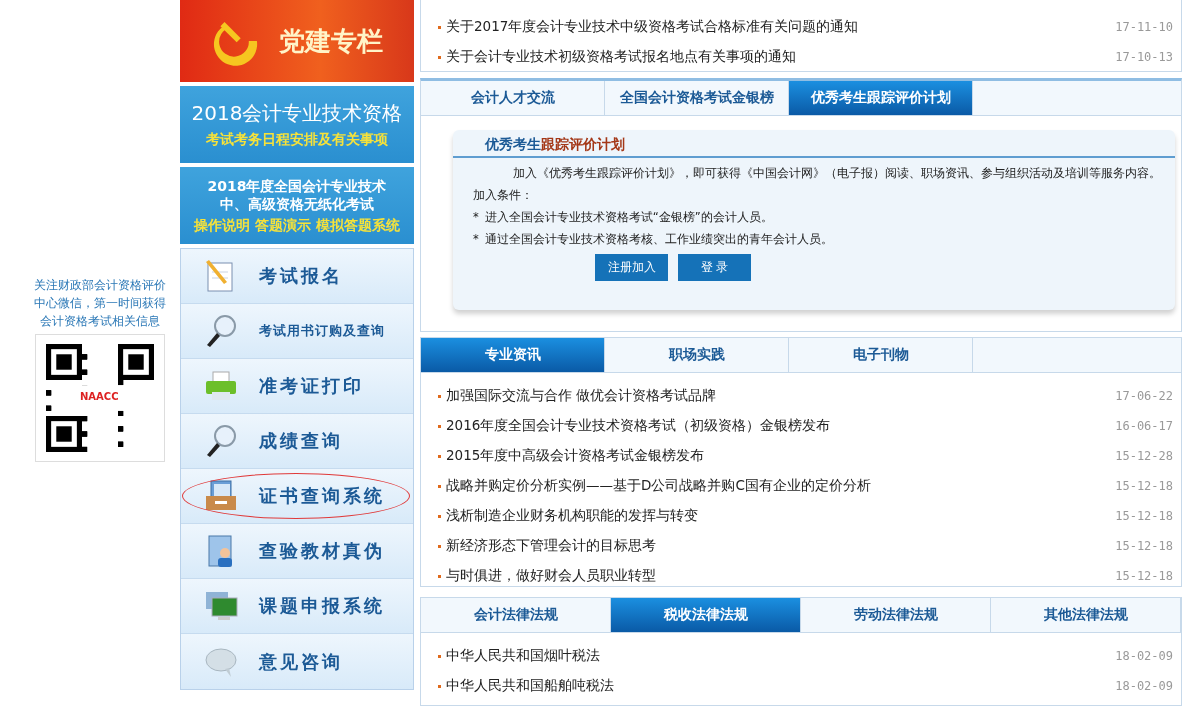 The height and width of the screenshot is (706, 1184). I want to click on menu-item: 成绩查询, so click(297, 441).